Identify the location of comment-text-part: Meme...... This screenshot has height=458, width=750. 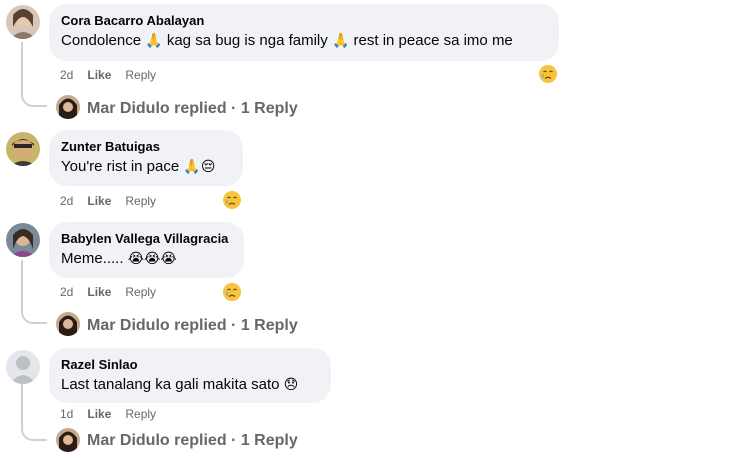
(94, 258).